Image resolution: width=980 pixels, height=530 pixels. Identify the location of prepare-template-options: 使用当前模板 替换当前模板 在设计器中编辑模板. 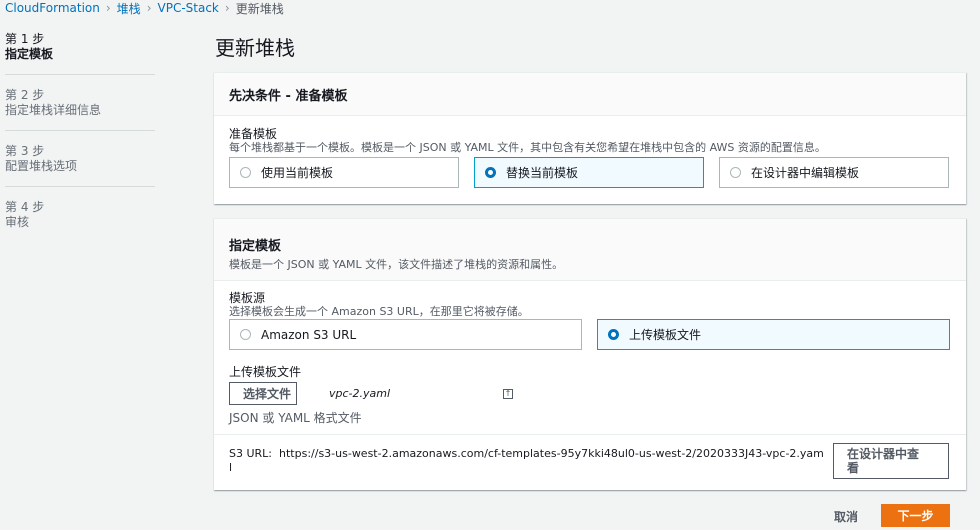
(590, 172).